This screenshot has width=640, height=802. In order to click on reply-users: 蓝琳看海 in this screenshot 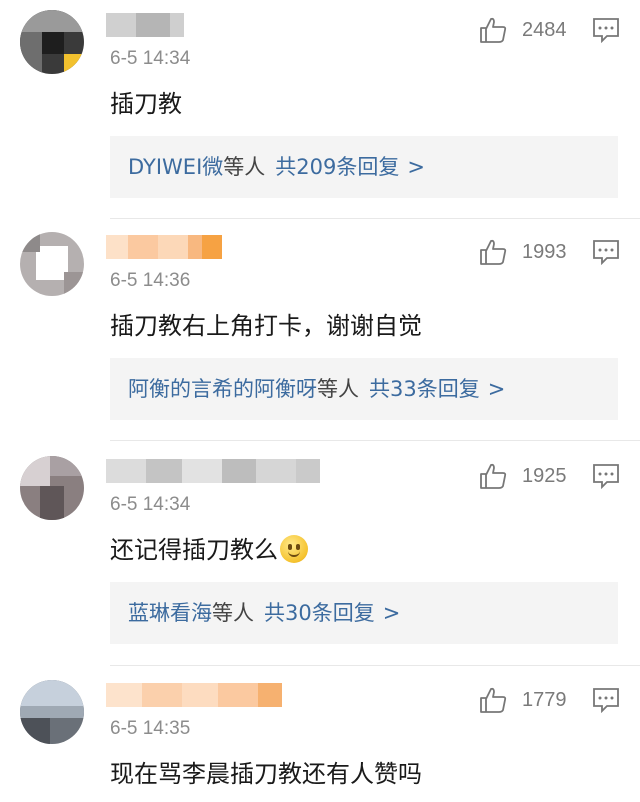, I will do `click(170, 613)`.